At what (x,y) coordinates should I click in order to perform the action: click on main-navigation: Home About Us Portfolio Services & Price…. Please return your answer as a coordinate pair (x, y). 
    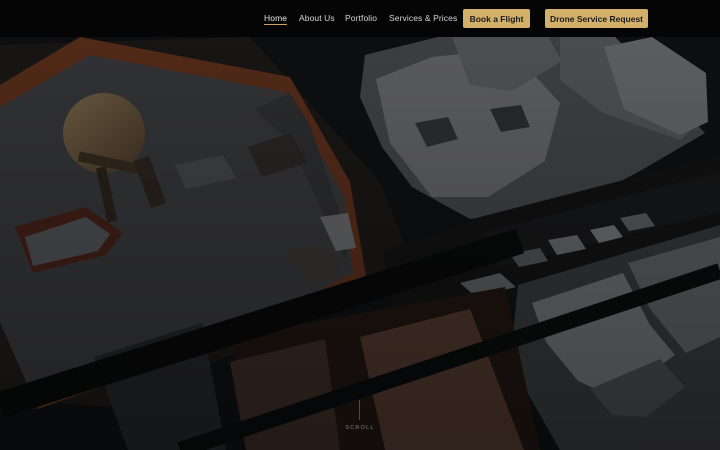
    Looking at the image, I should click on (360, 18).